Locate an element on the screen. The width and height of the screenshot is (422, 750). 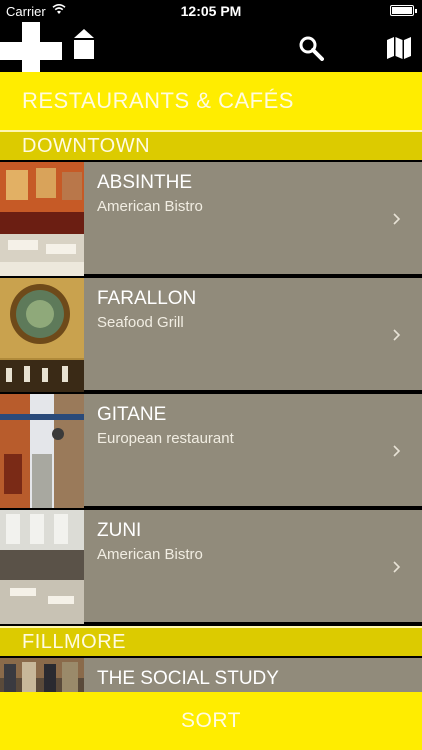
restaurant-name: ZUNI is located at coordinates (119, 530).